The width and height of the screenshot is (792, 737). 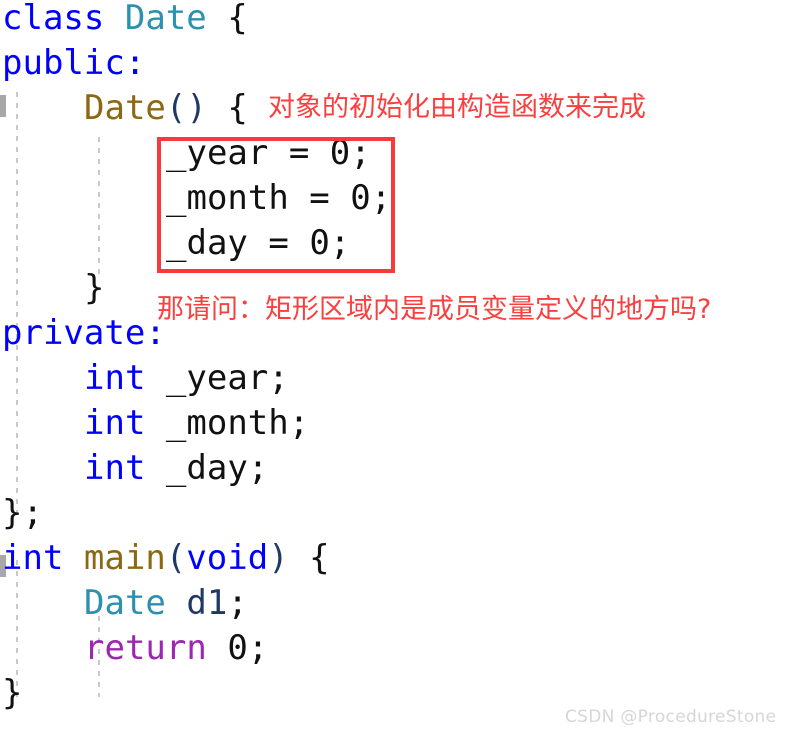 I want to click on code-line: int _day;, so click(x=396, y=468).